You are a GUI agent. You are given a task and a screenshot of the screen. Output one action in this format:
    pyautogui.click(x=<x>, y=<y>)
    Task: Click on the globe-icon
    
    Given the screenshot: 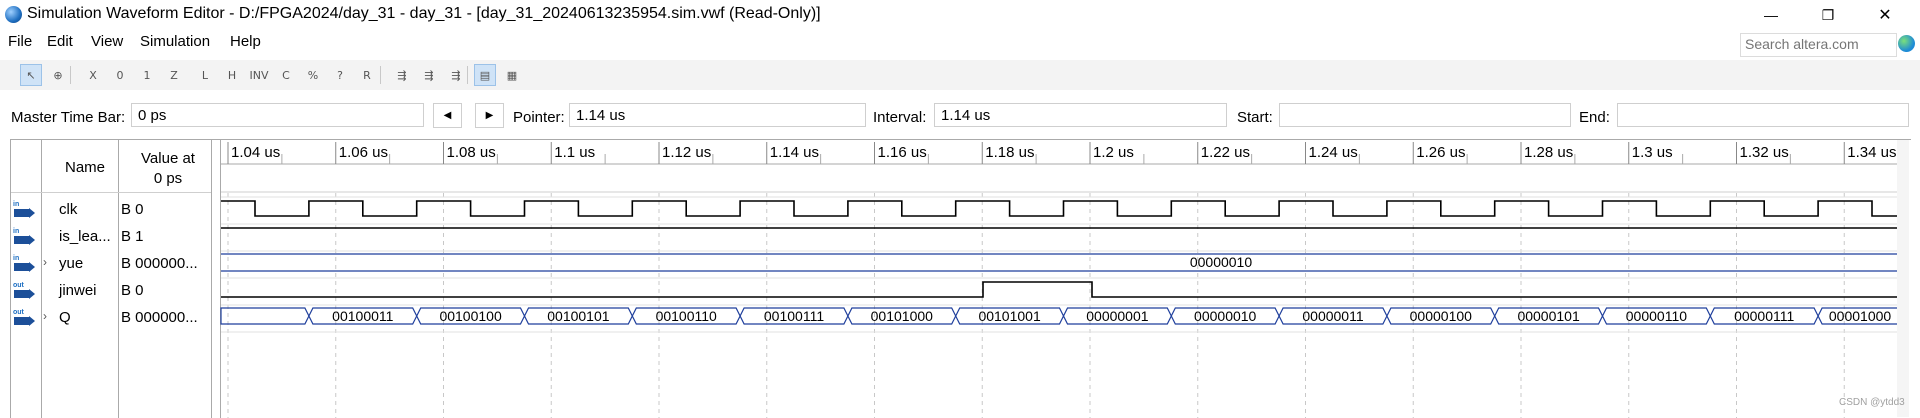 What is the action you would take?
    pyautogui.click(x=1906, y=43)
    